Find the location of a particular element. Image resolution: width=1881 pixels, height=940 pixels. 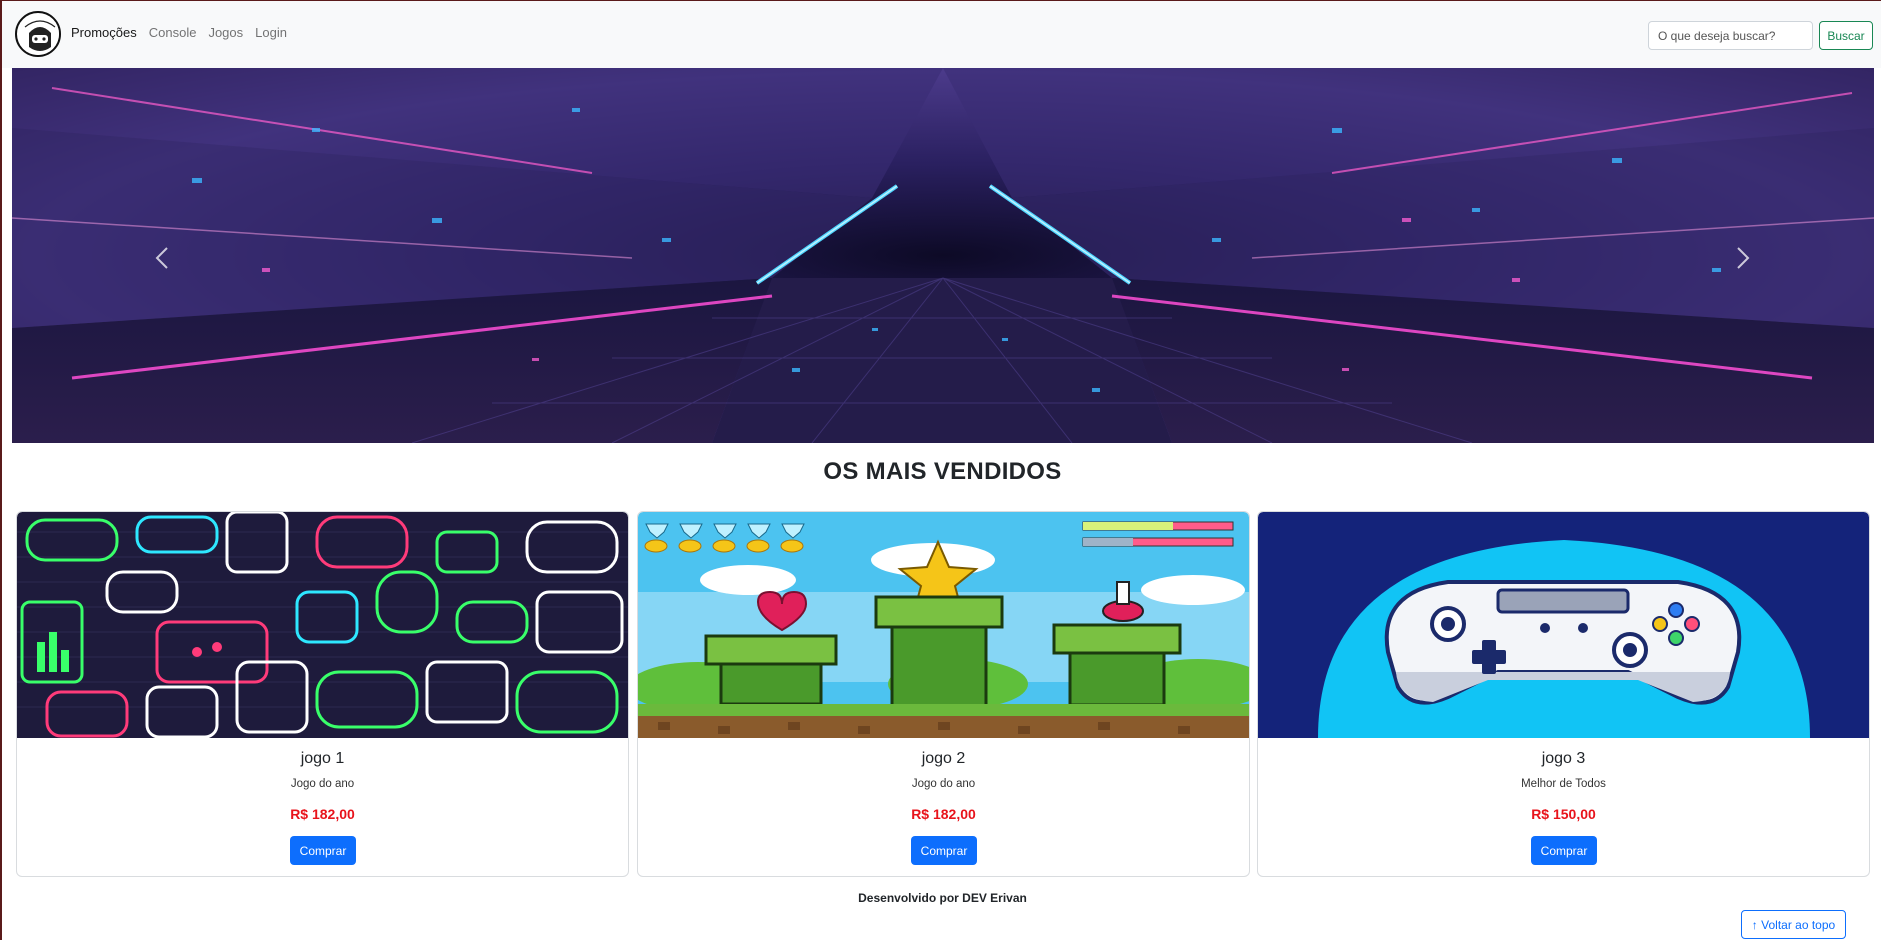

footer-credit: Desenvolvido por DEV Erivan is located at coordinates (942, 898).